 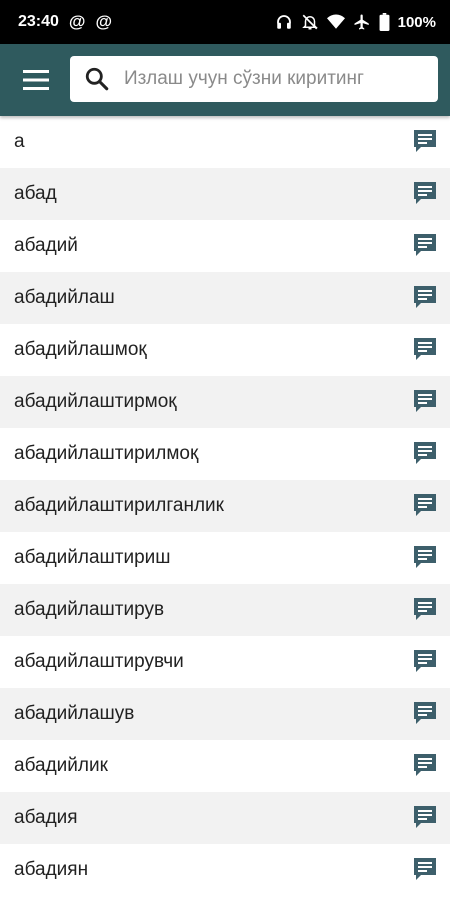 I want to click on list-item: абадийлаштирувчи, so click(x=225, y=662).